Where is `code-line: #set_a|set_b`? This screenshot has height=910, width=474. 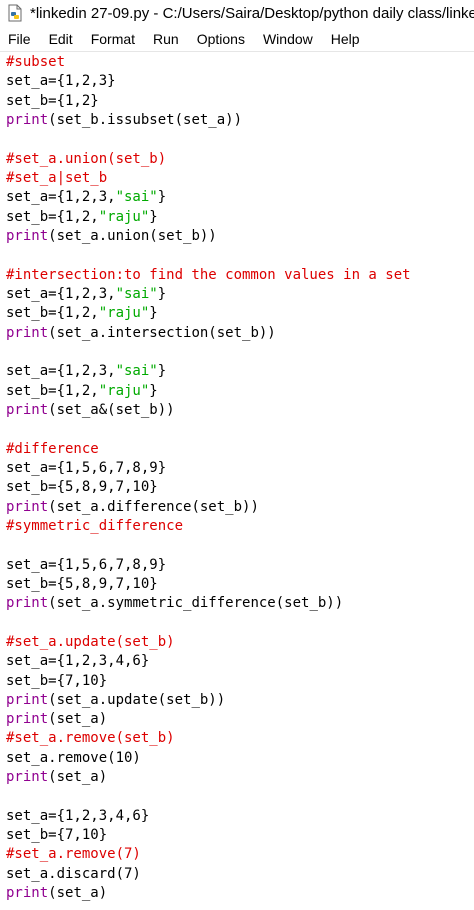
code-line: #set_a|set_b is located at coordinates (240, 178).